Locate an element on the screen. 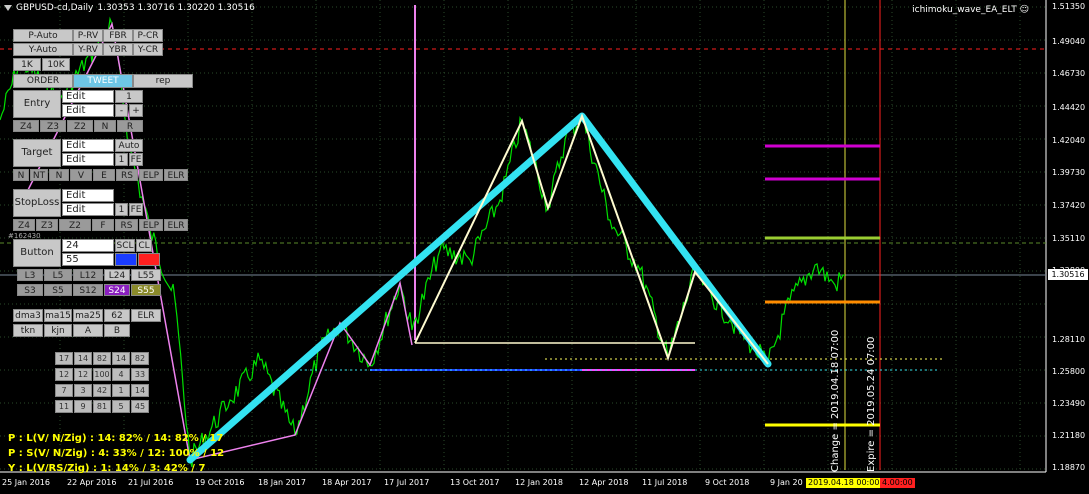  expire-label: Expire = 2019.05.24 07:00 is located at coordinates (871, 404).